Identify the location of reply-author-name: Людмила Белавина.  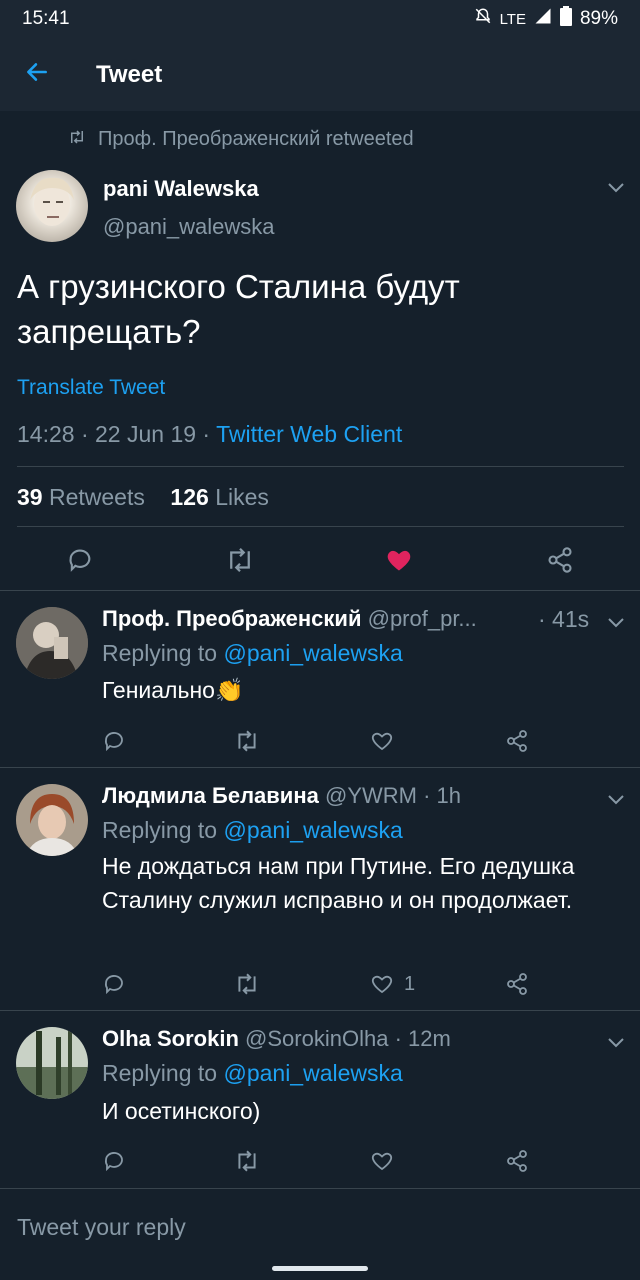
(210, 795).